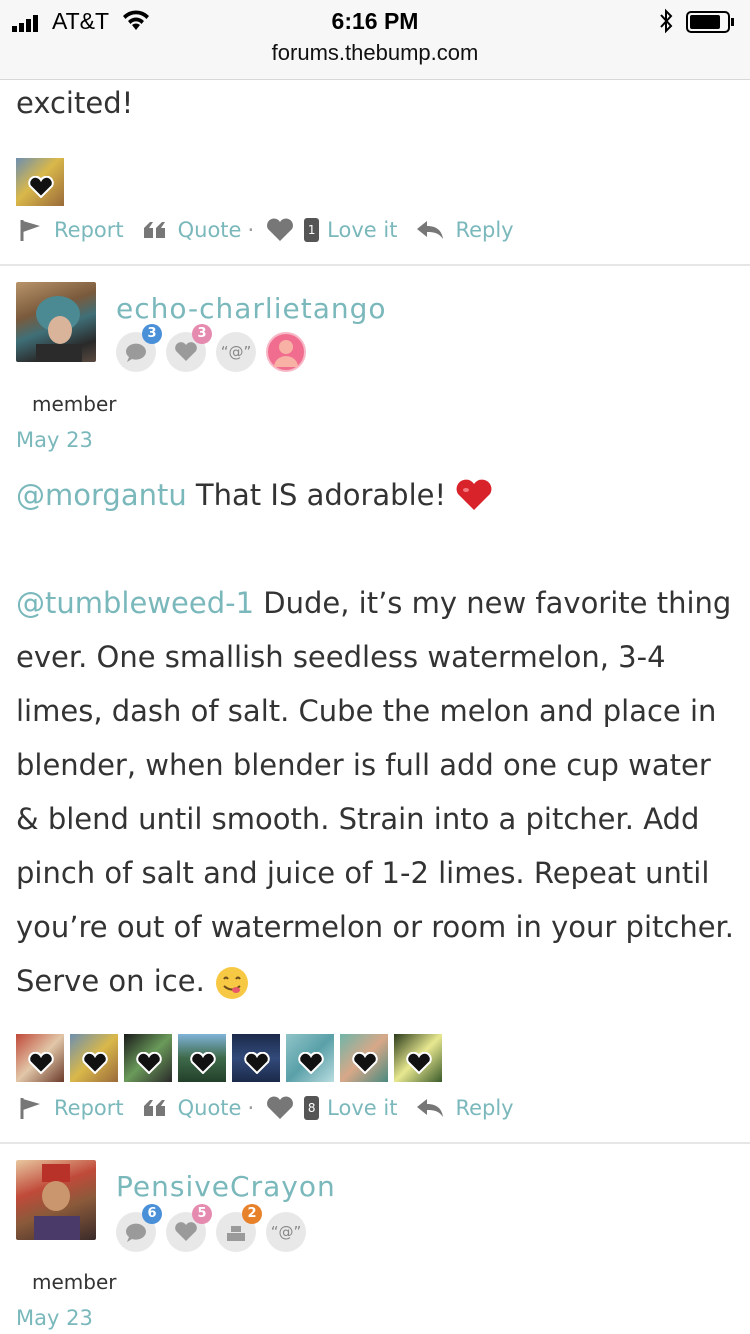 Image resolution: width=750 pixels, height=1334 pixels. Describe the element at coordinates (115, 981) in the screenshot. I see `post-text: Serve on ice.` at that location.